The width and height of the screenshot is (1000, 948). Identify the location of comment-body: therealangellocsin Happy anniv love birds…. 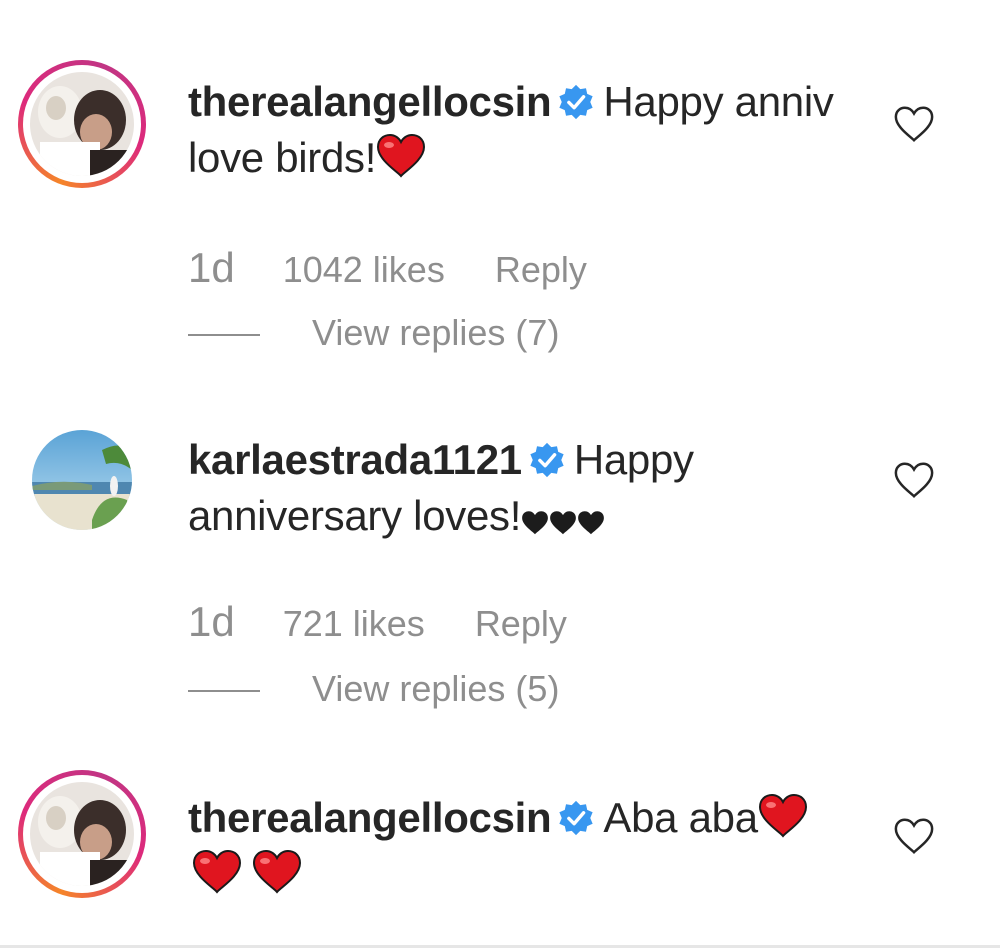
(528, 130).